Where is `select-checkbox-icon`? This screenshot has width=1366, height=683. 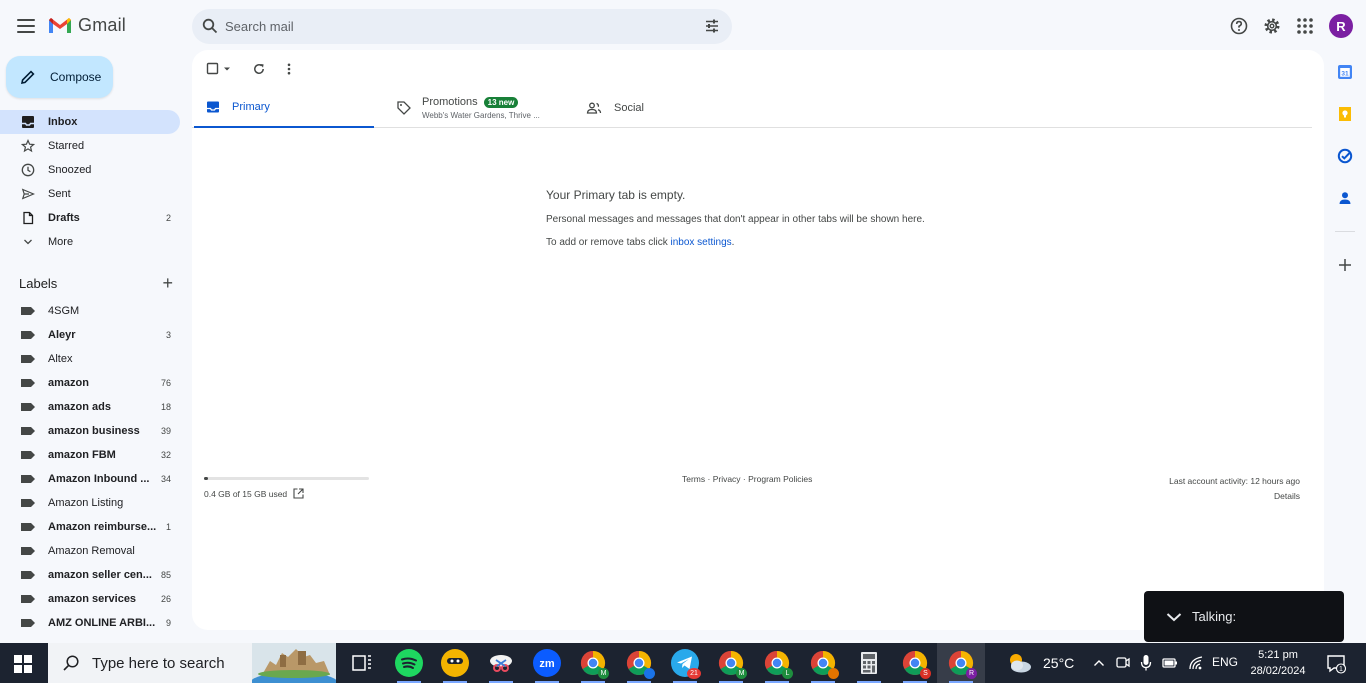
select-checkbox-icon is located at coordinates (213, 69).